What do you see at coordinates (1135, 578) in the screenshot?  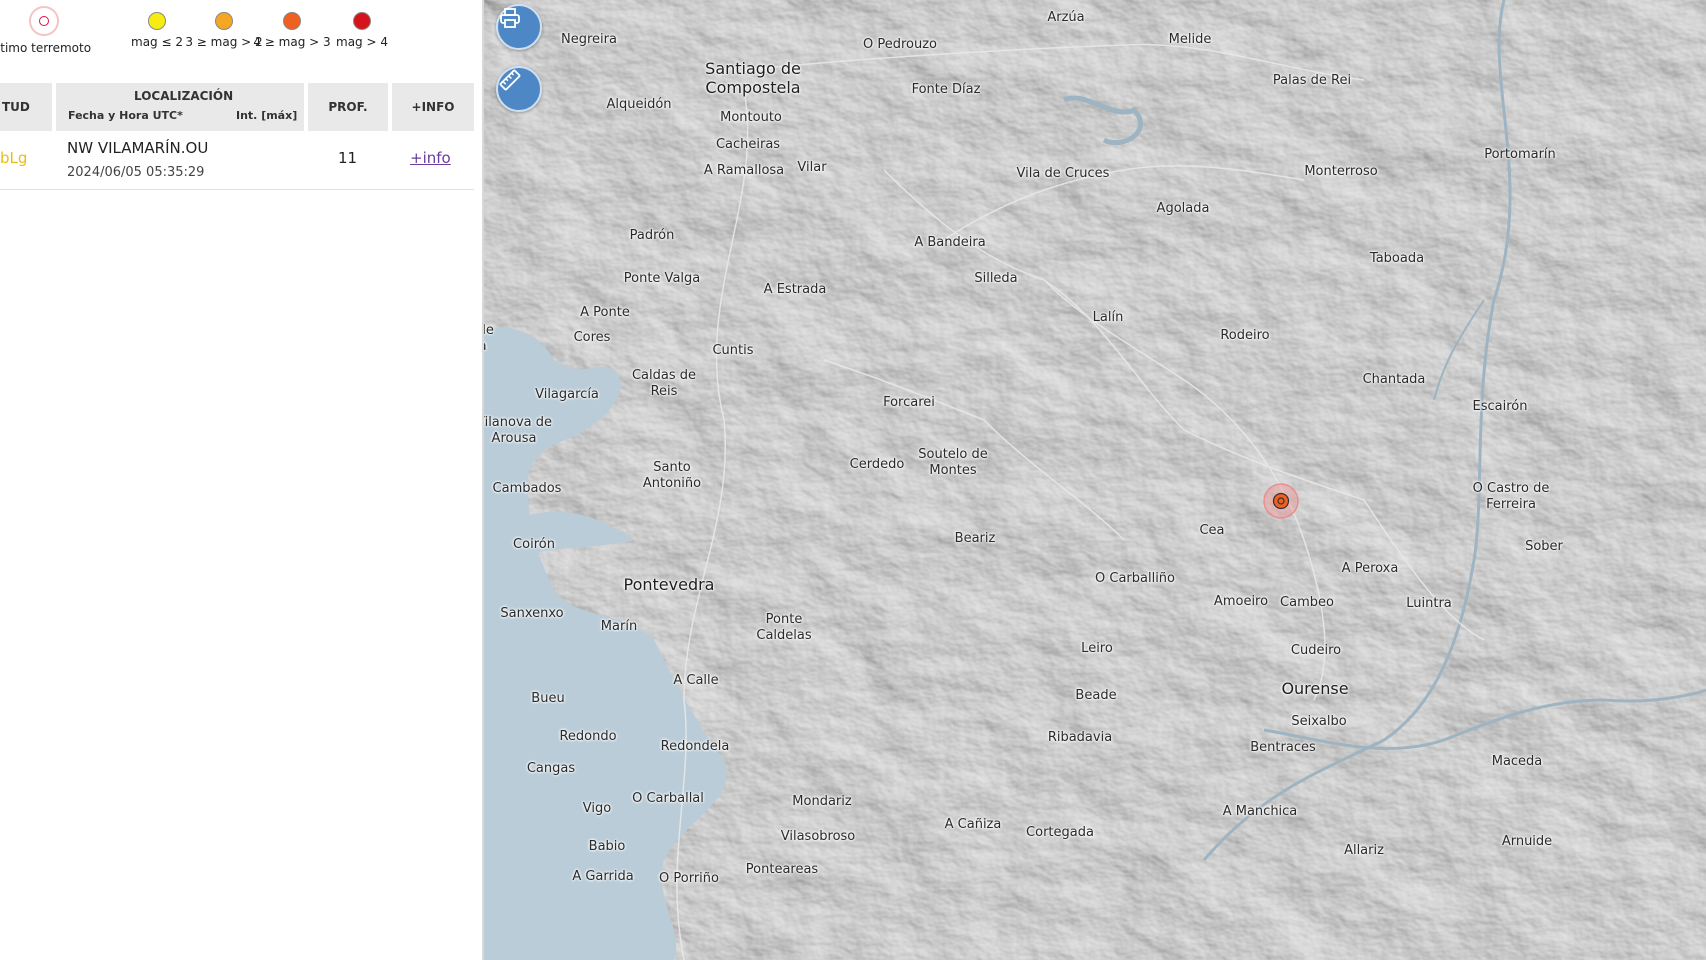 I see `place-label: O Carballiño` at bounding box center [1135, 578].